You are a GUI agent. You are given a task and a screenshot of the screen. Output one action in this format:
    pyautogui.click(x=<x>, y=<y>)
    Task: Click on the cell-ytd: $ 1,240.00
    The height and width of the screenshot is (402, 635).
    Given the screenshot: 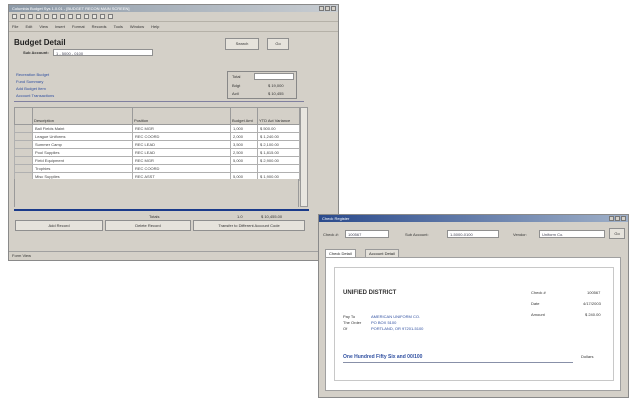 What is the action you would take?
    pyautogui.click(x=278, y=136)
    